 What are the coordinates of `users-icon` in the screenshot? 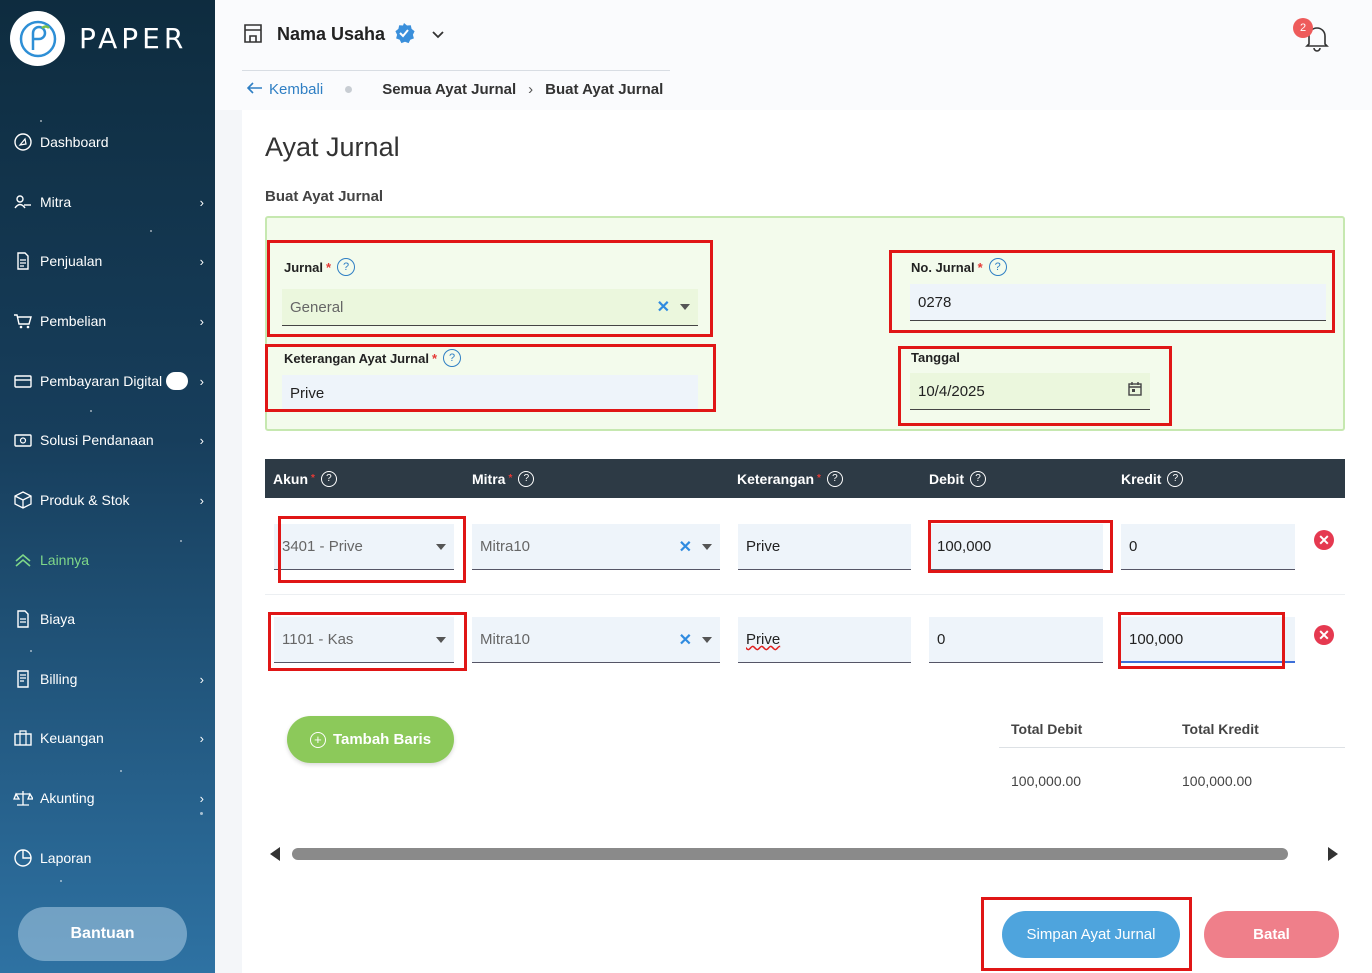 It's located at (23, 202).